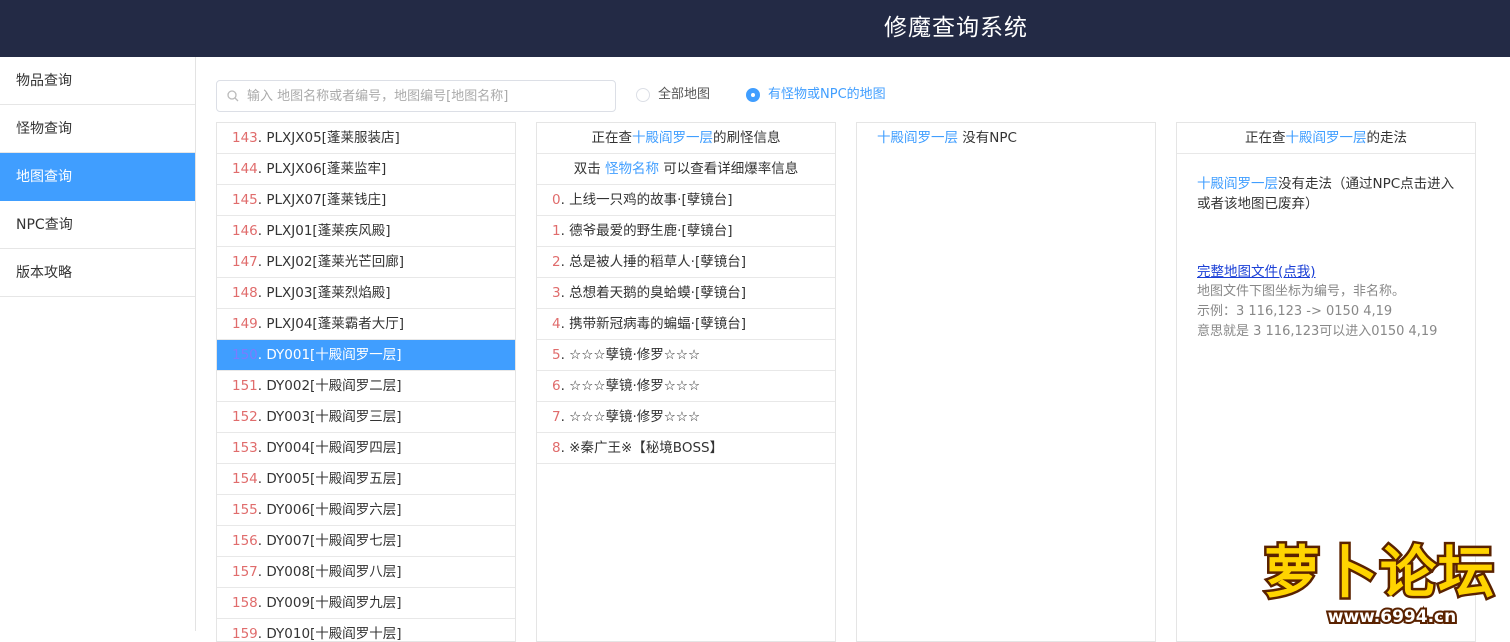 The height and width of the screenshot is (642, 1510). I want to click on full-map-file-link: 完整地图文件(点我), so click(1256, 272).